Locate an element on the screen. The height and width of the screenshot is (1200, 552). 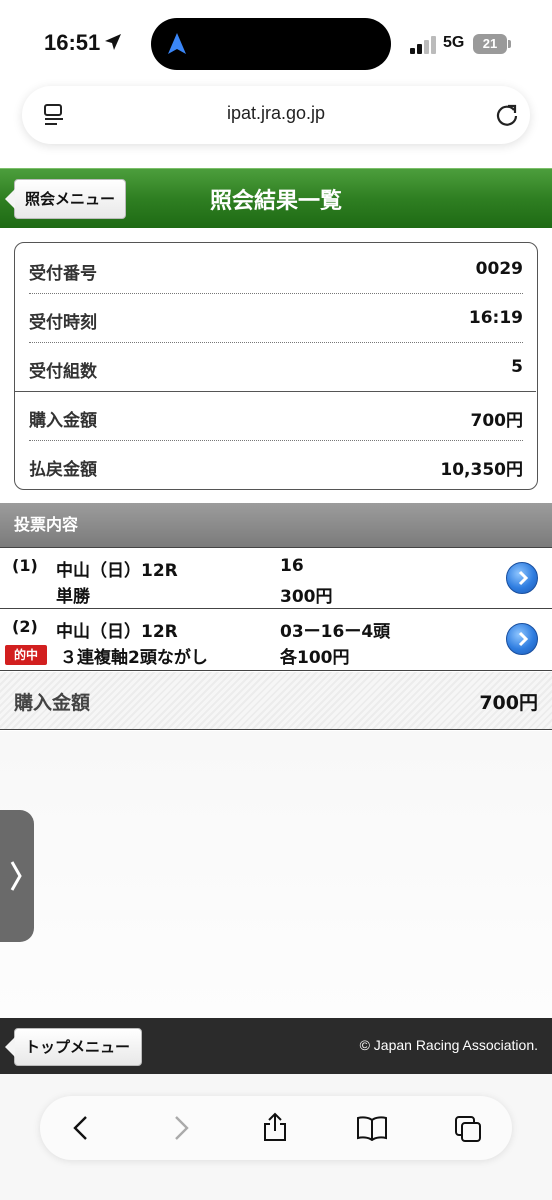
url-bar: ipat.jra.go.jp is located at coordinates (276, 115).